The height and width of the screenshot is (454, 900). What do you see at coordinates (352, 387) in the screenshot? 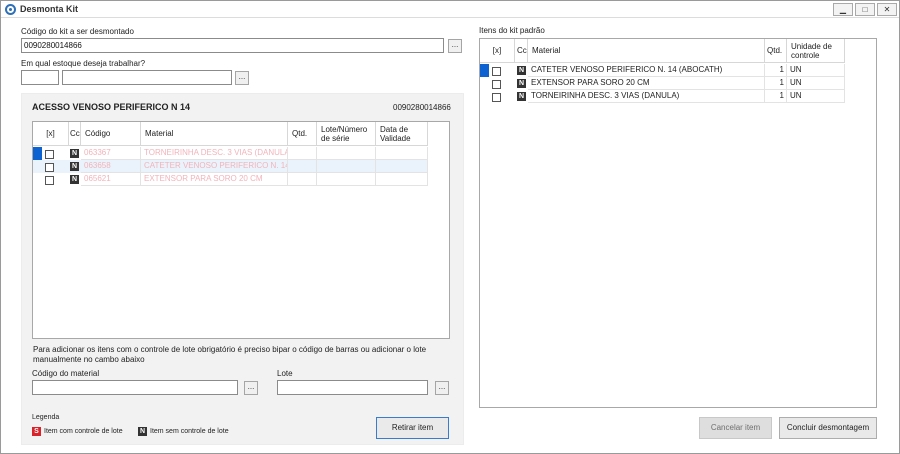
I see `lote-input` at bounding box center [352, 387].